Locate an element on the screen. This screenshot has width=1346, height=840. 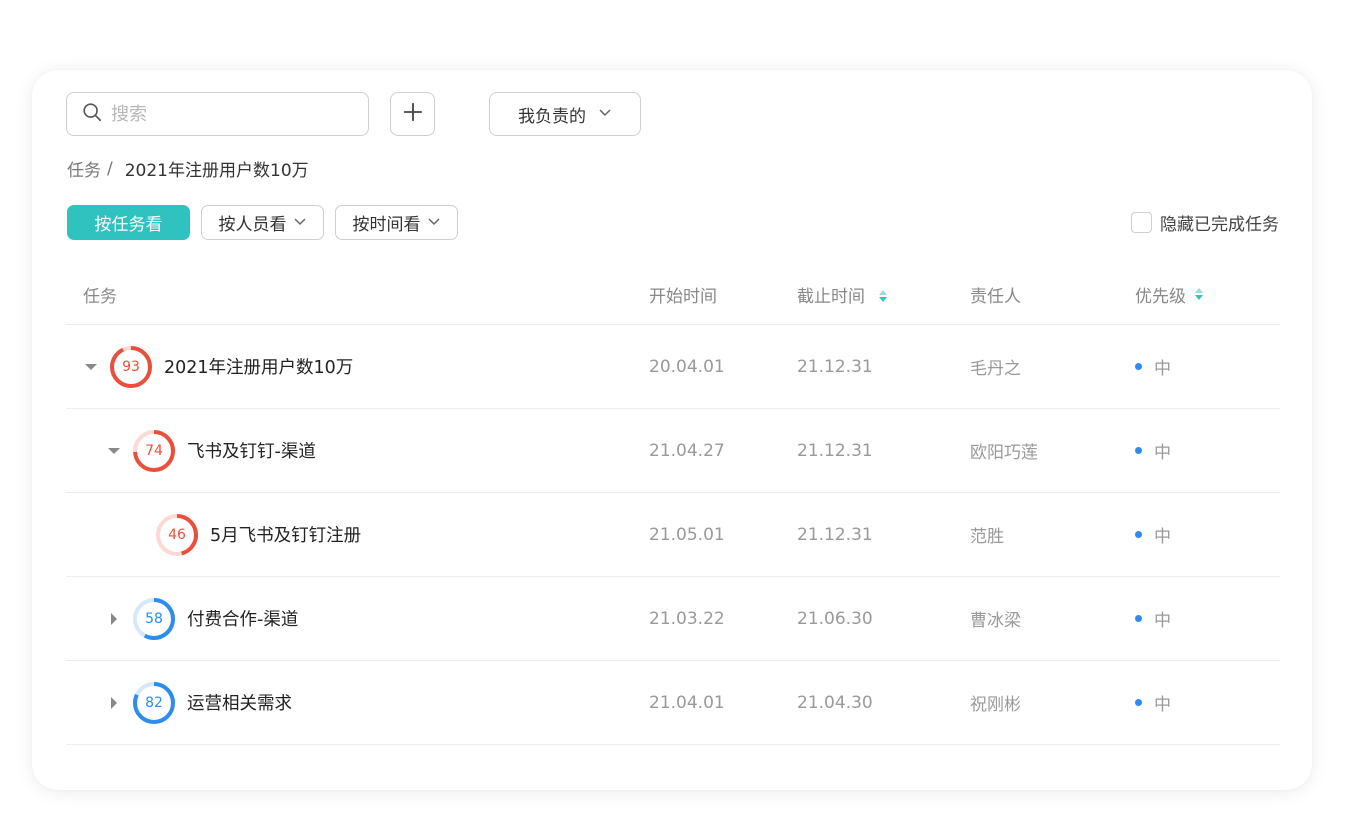
hide-completed-checkbox is located at coordinates (1141, 222).